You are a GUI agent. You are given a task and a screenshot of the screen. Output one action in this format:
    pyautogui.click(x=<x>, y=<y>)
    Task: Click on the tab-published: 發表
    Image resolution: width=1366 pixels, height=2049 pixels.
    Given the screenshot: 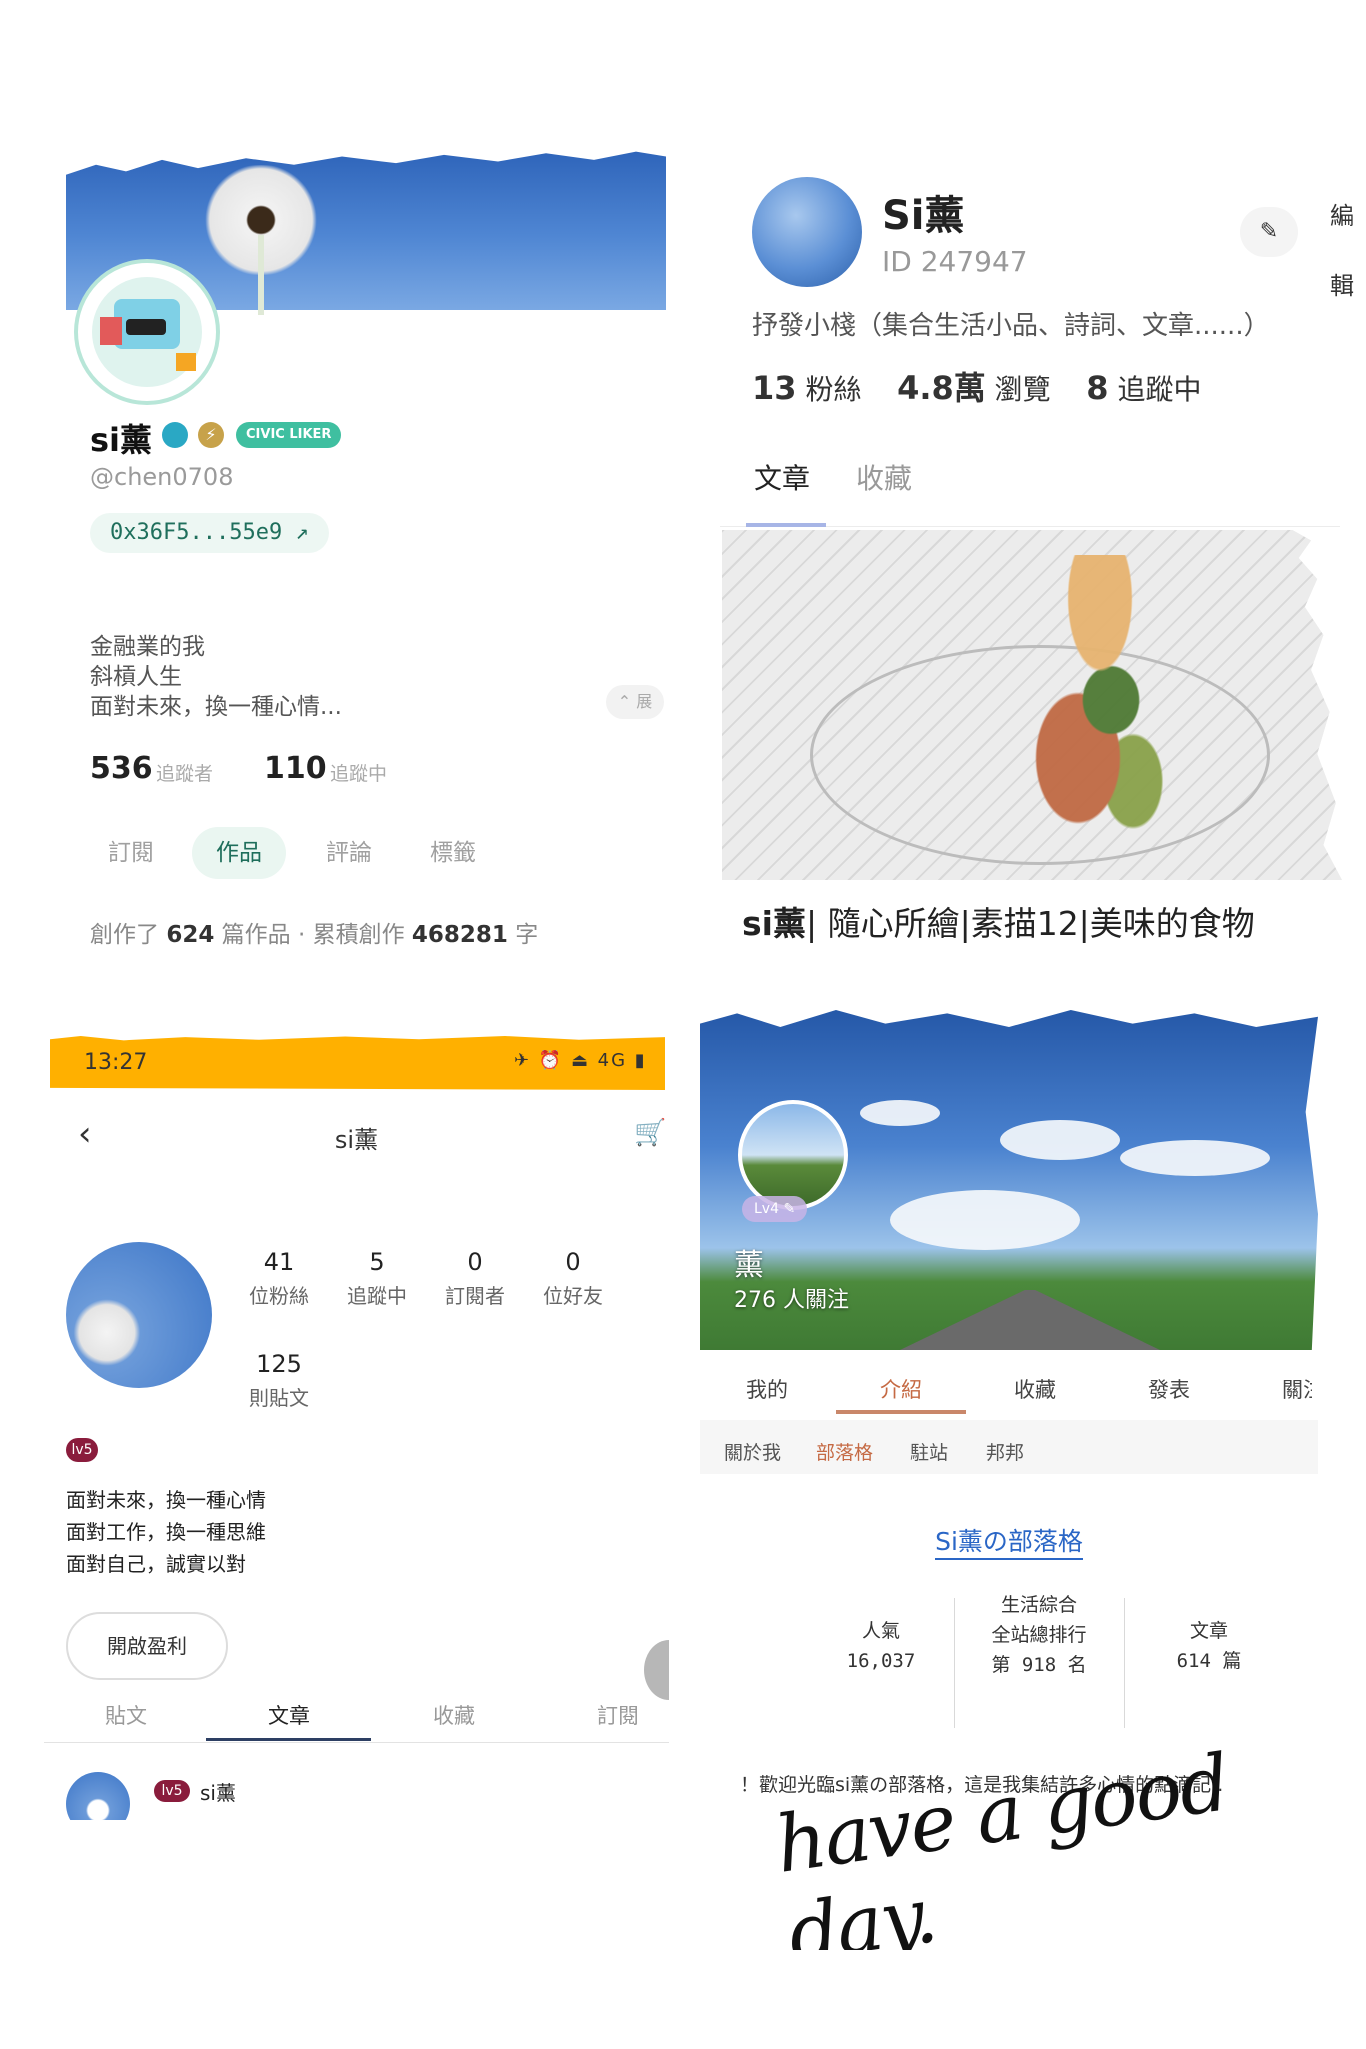 What is the action you would take?
    pyautogui.click(x=1169, y=1389)
    